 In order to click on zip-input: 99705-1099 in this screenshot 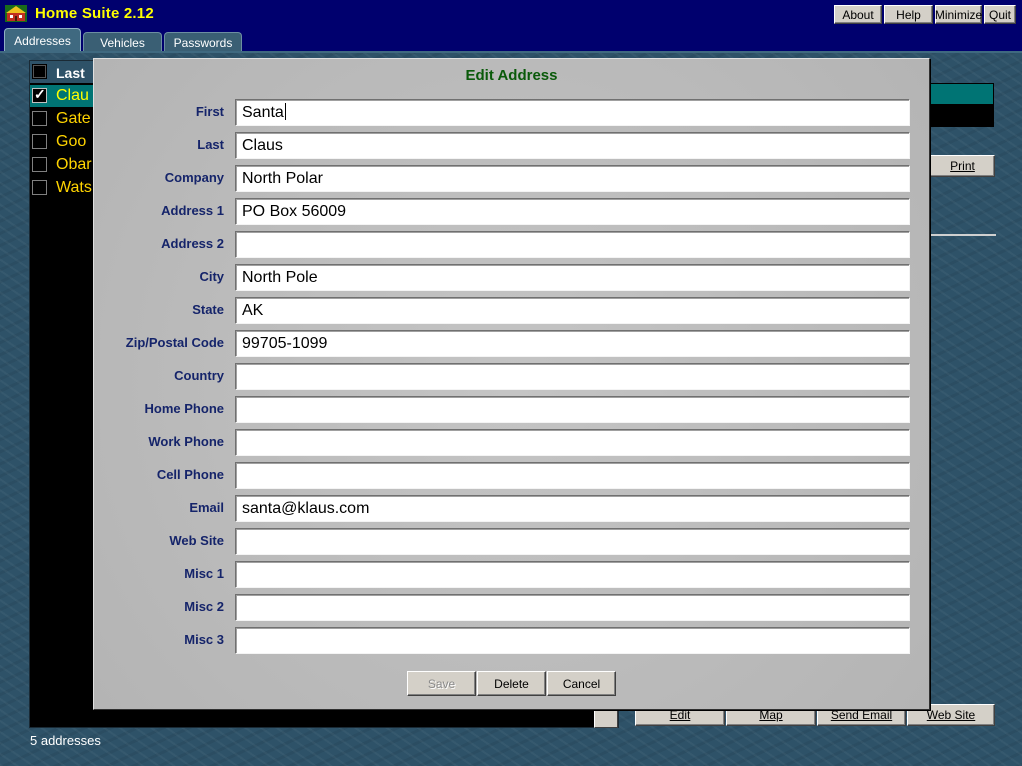, I will do `click(572, 343)`.